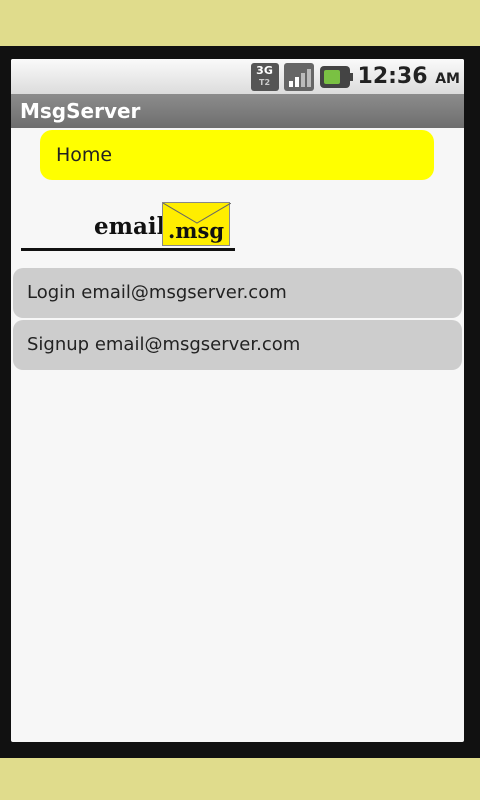 The image size is (480, 800). I want to click on home-button-label: Home, so click(84, 155).